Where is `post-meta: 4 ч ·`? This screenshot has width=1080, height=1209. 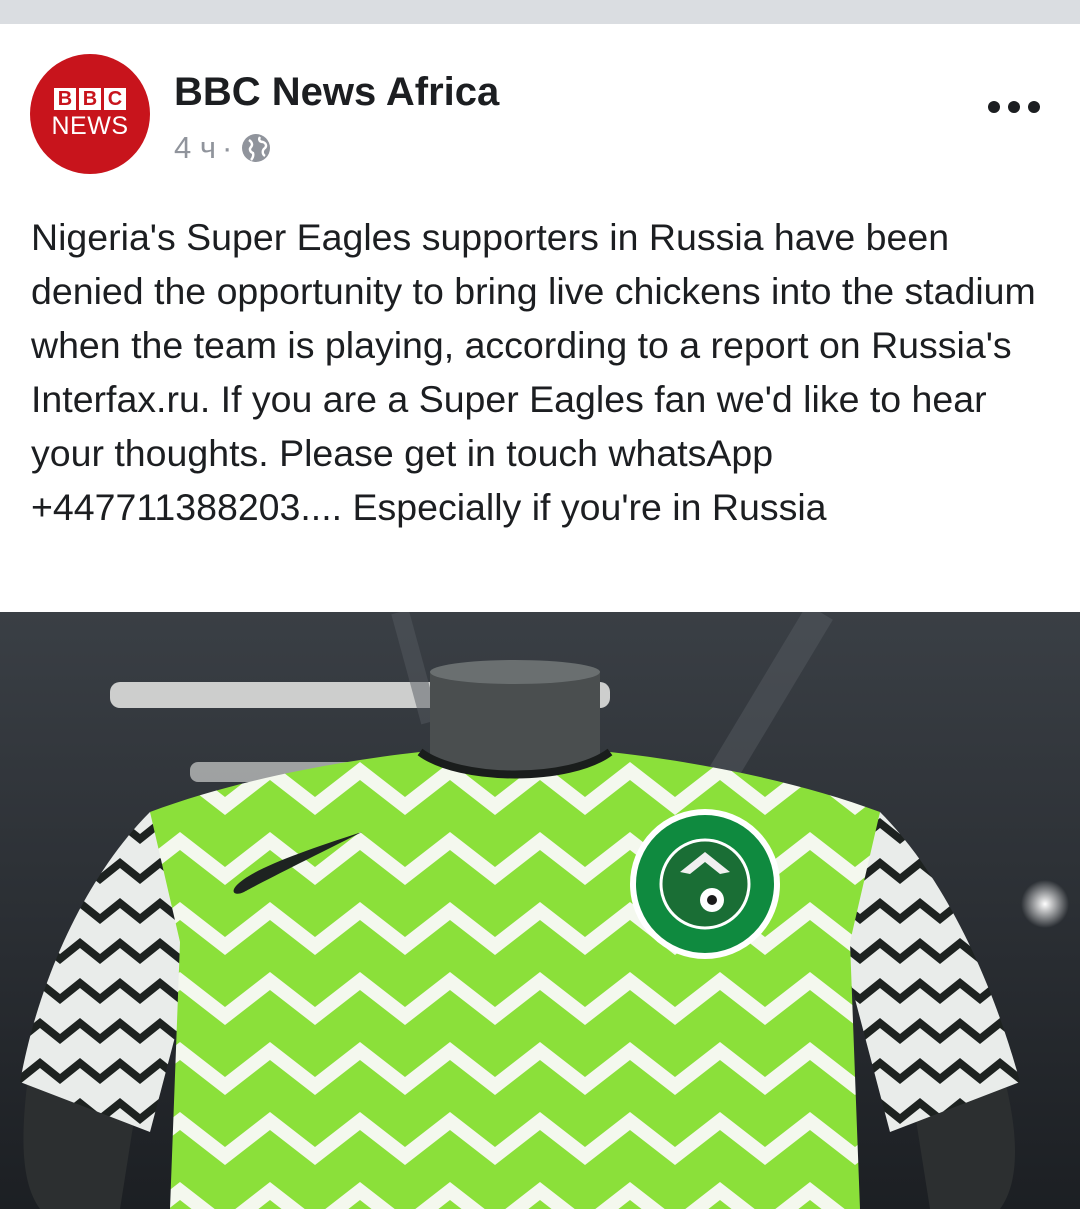 post-meta: 4 ч · is located at coordinates (223, 148).